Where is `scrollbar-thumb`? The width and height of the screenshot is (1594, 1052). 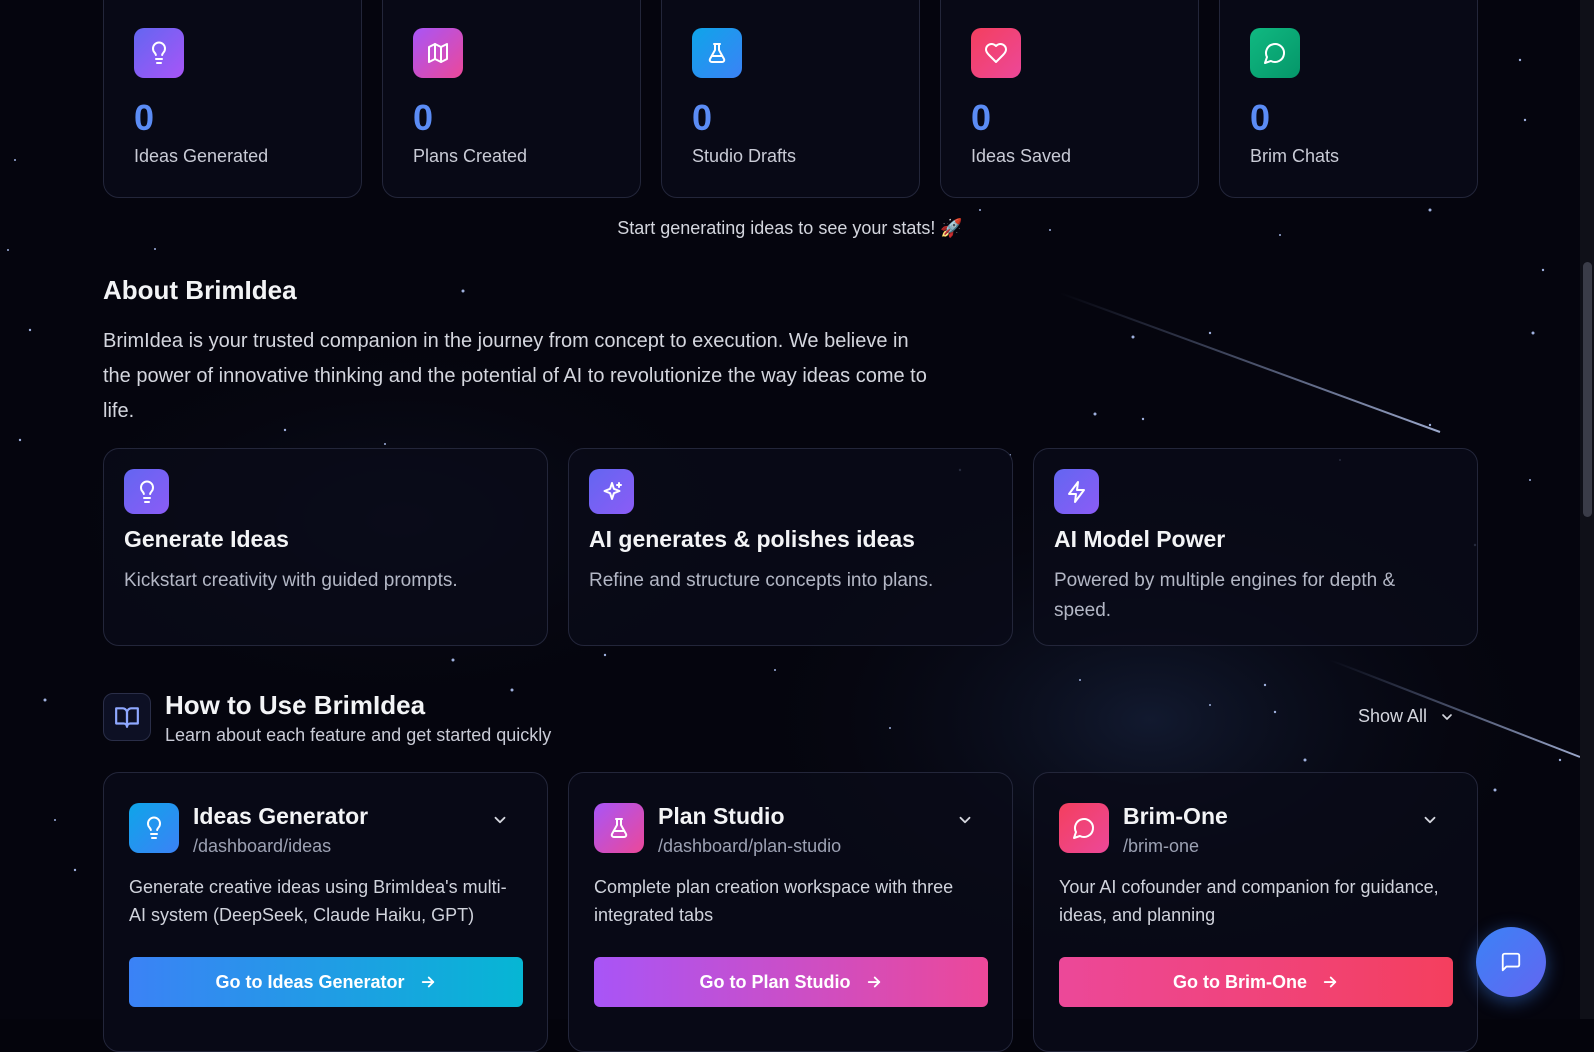
scrollbar-thumb is located at coordinates (1587, 389).